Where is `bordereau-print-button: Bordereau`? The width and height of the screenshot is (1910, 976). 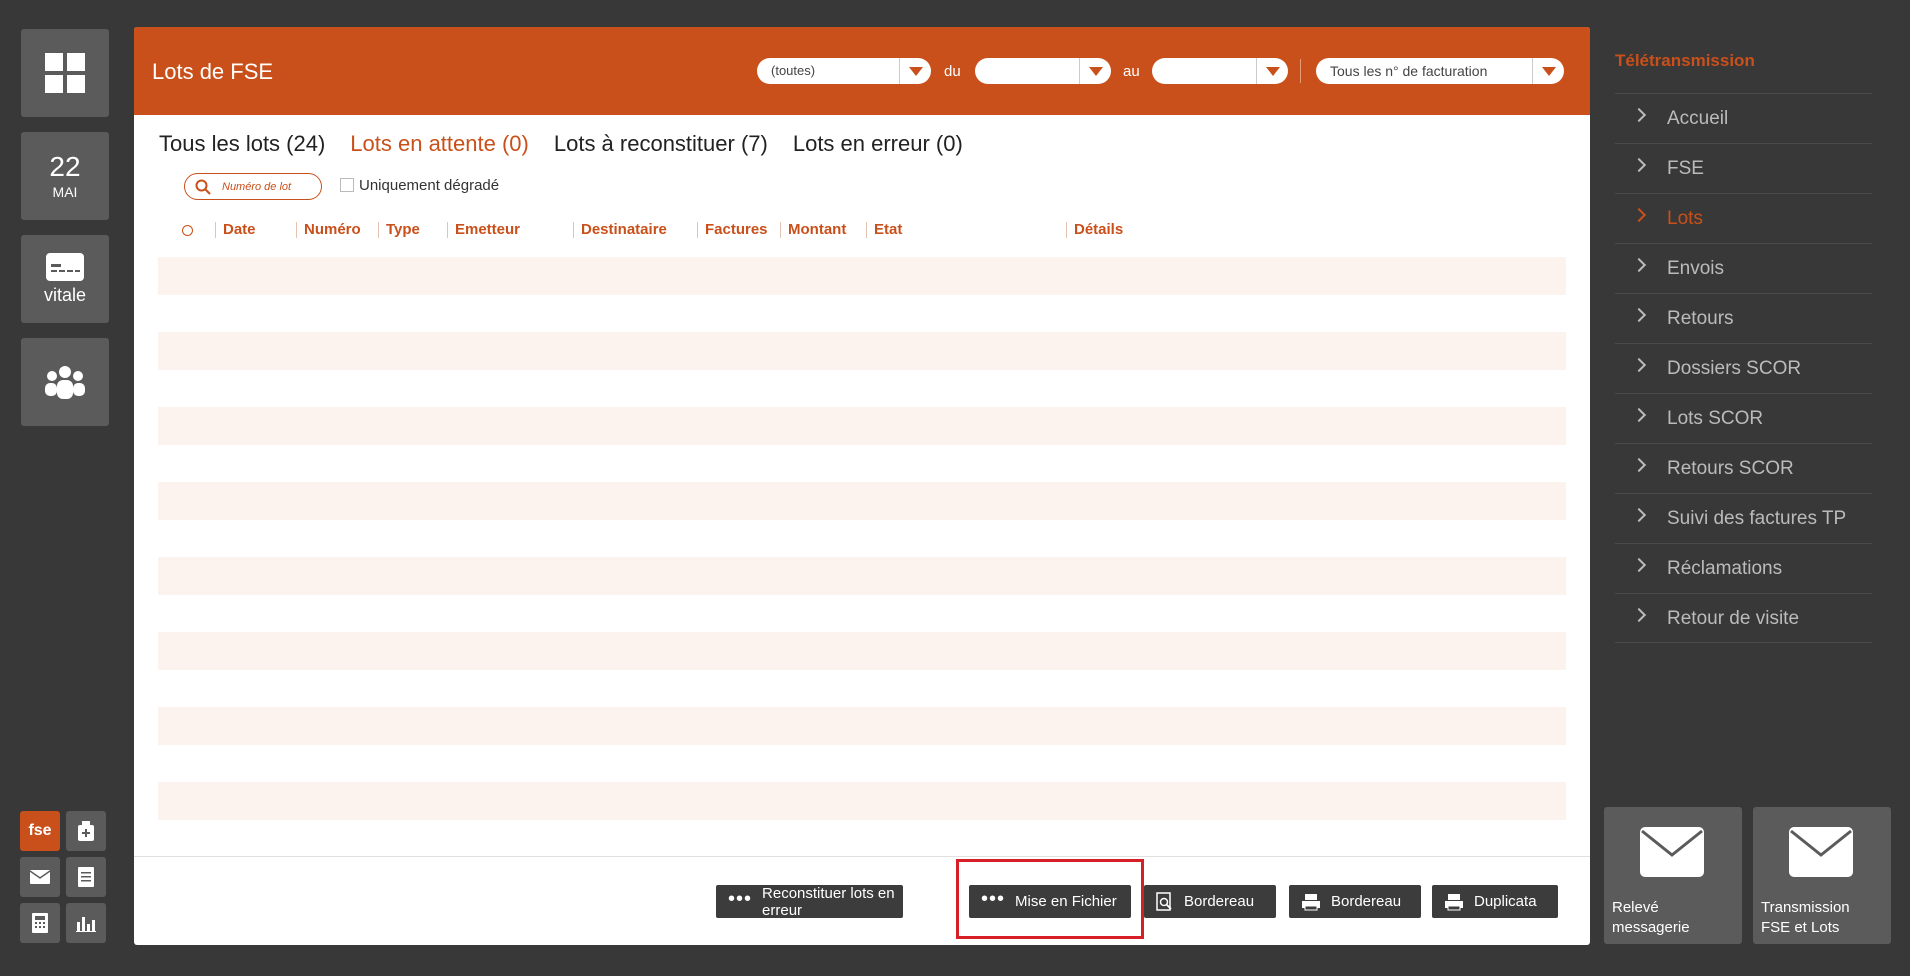
bordereau-print-button: Bordereau is located at coordinates (1355, 901).